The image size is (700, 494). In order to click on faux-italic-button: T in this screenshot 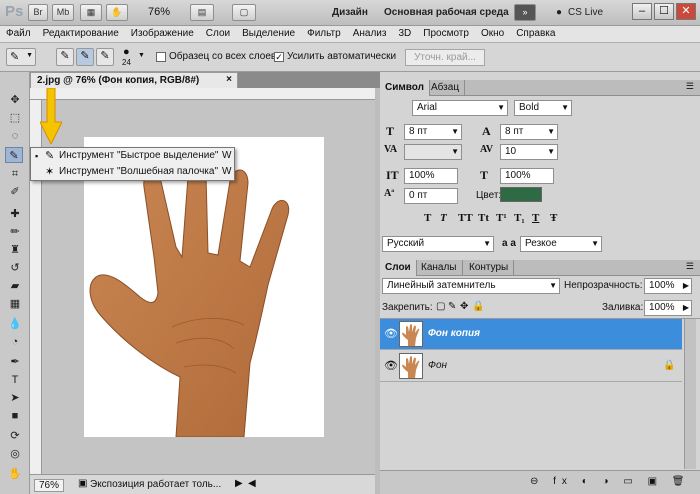, I will do `click(443, 218)`.